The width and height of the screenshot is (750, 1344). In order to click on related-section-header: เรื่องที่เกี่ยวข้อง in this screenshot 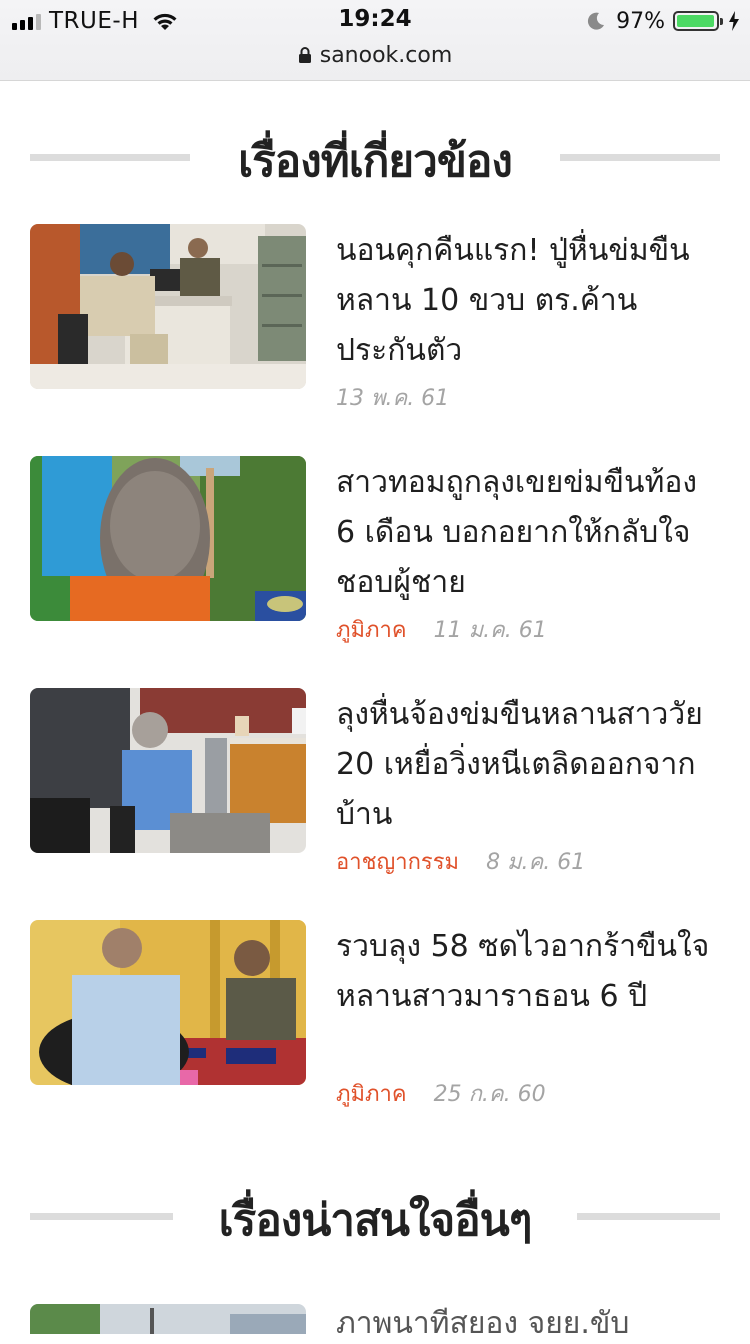, I will do `click(375, 156)`.